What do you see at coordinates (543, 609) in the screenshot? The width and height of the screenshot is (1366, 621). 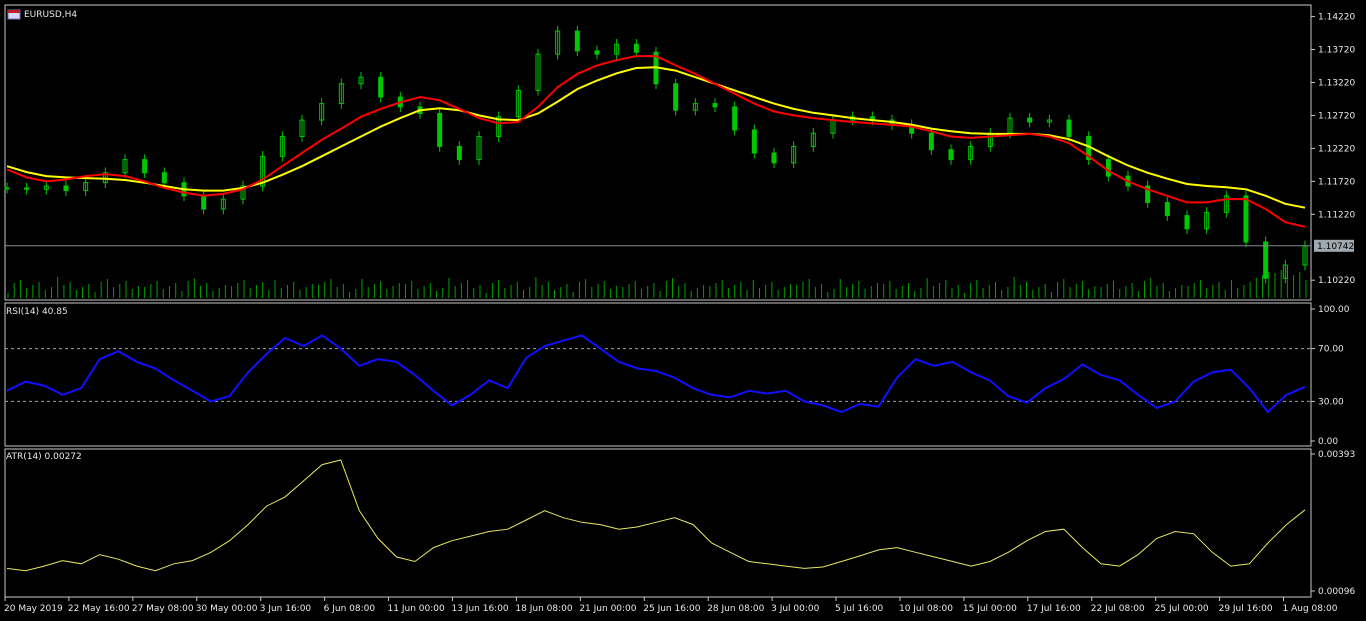 I see `time-axis-label: 18 Jun 08:00` at bounding box center [543, 609].